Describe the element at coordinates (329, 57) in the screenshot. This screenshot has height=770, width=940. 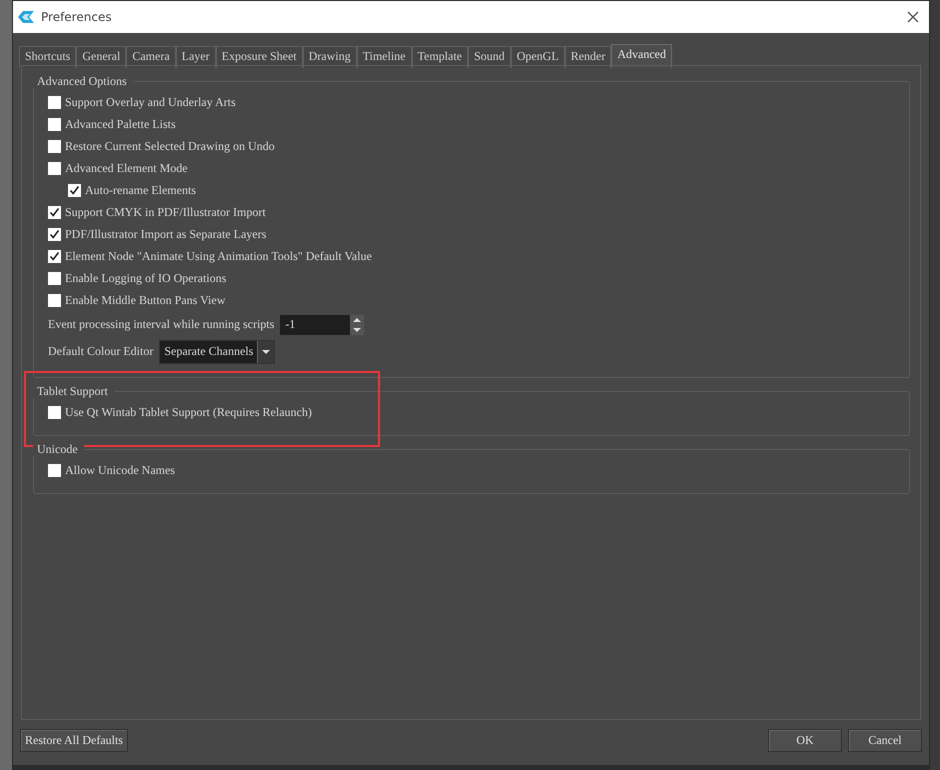
I see `tab: Drawing` at that location.